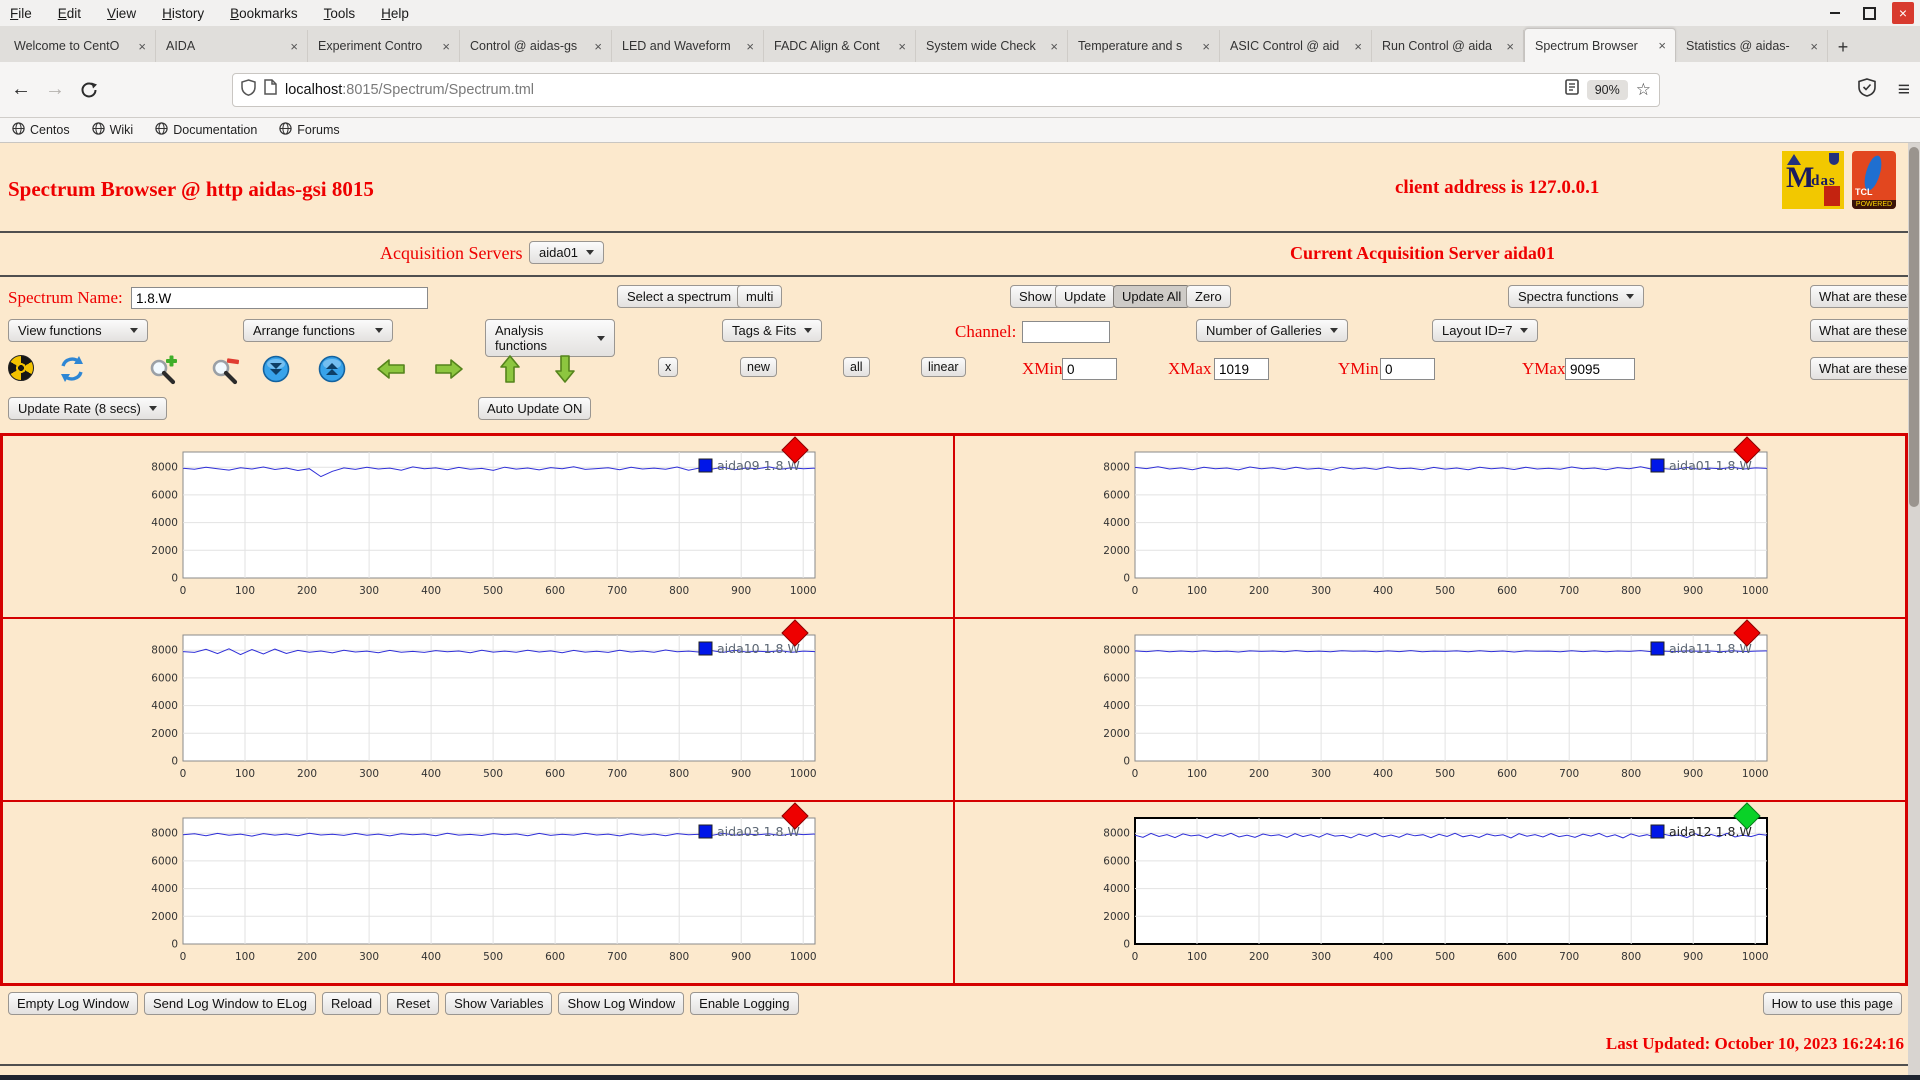 This screenshot has width=1920, height=1080. What do you see at coordinates (1208, 296) in the screenshot?
I see `zero-button: Zero` at bounding box center [1208, 296].